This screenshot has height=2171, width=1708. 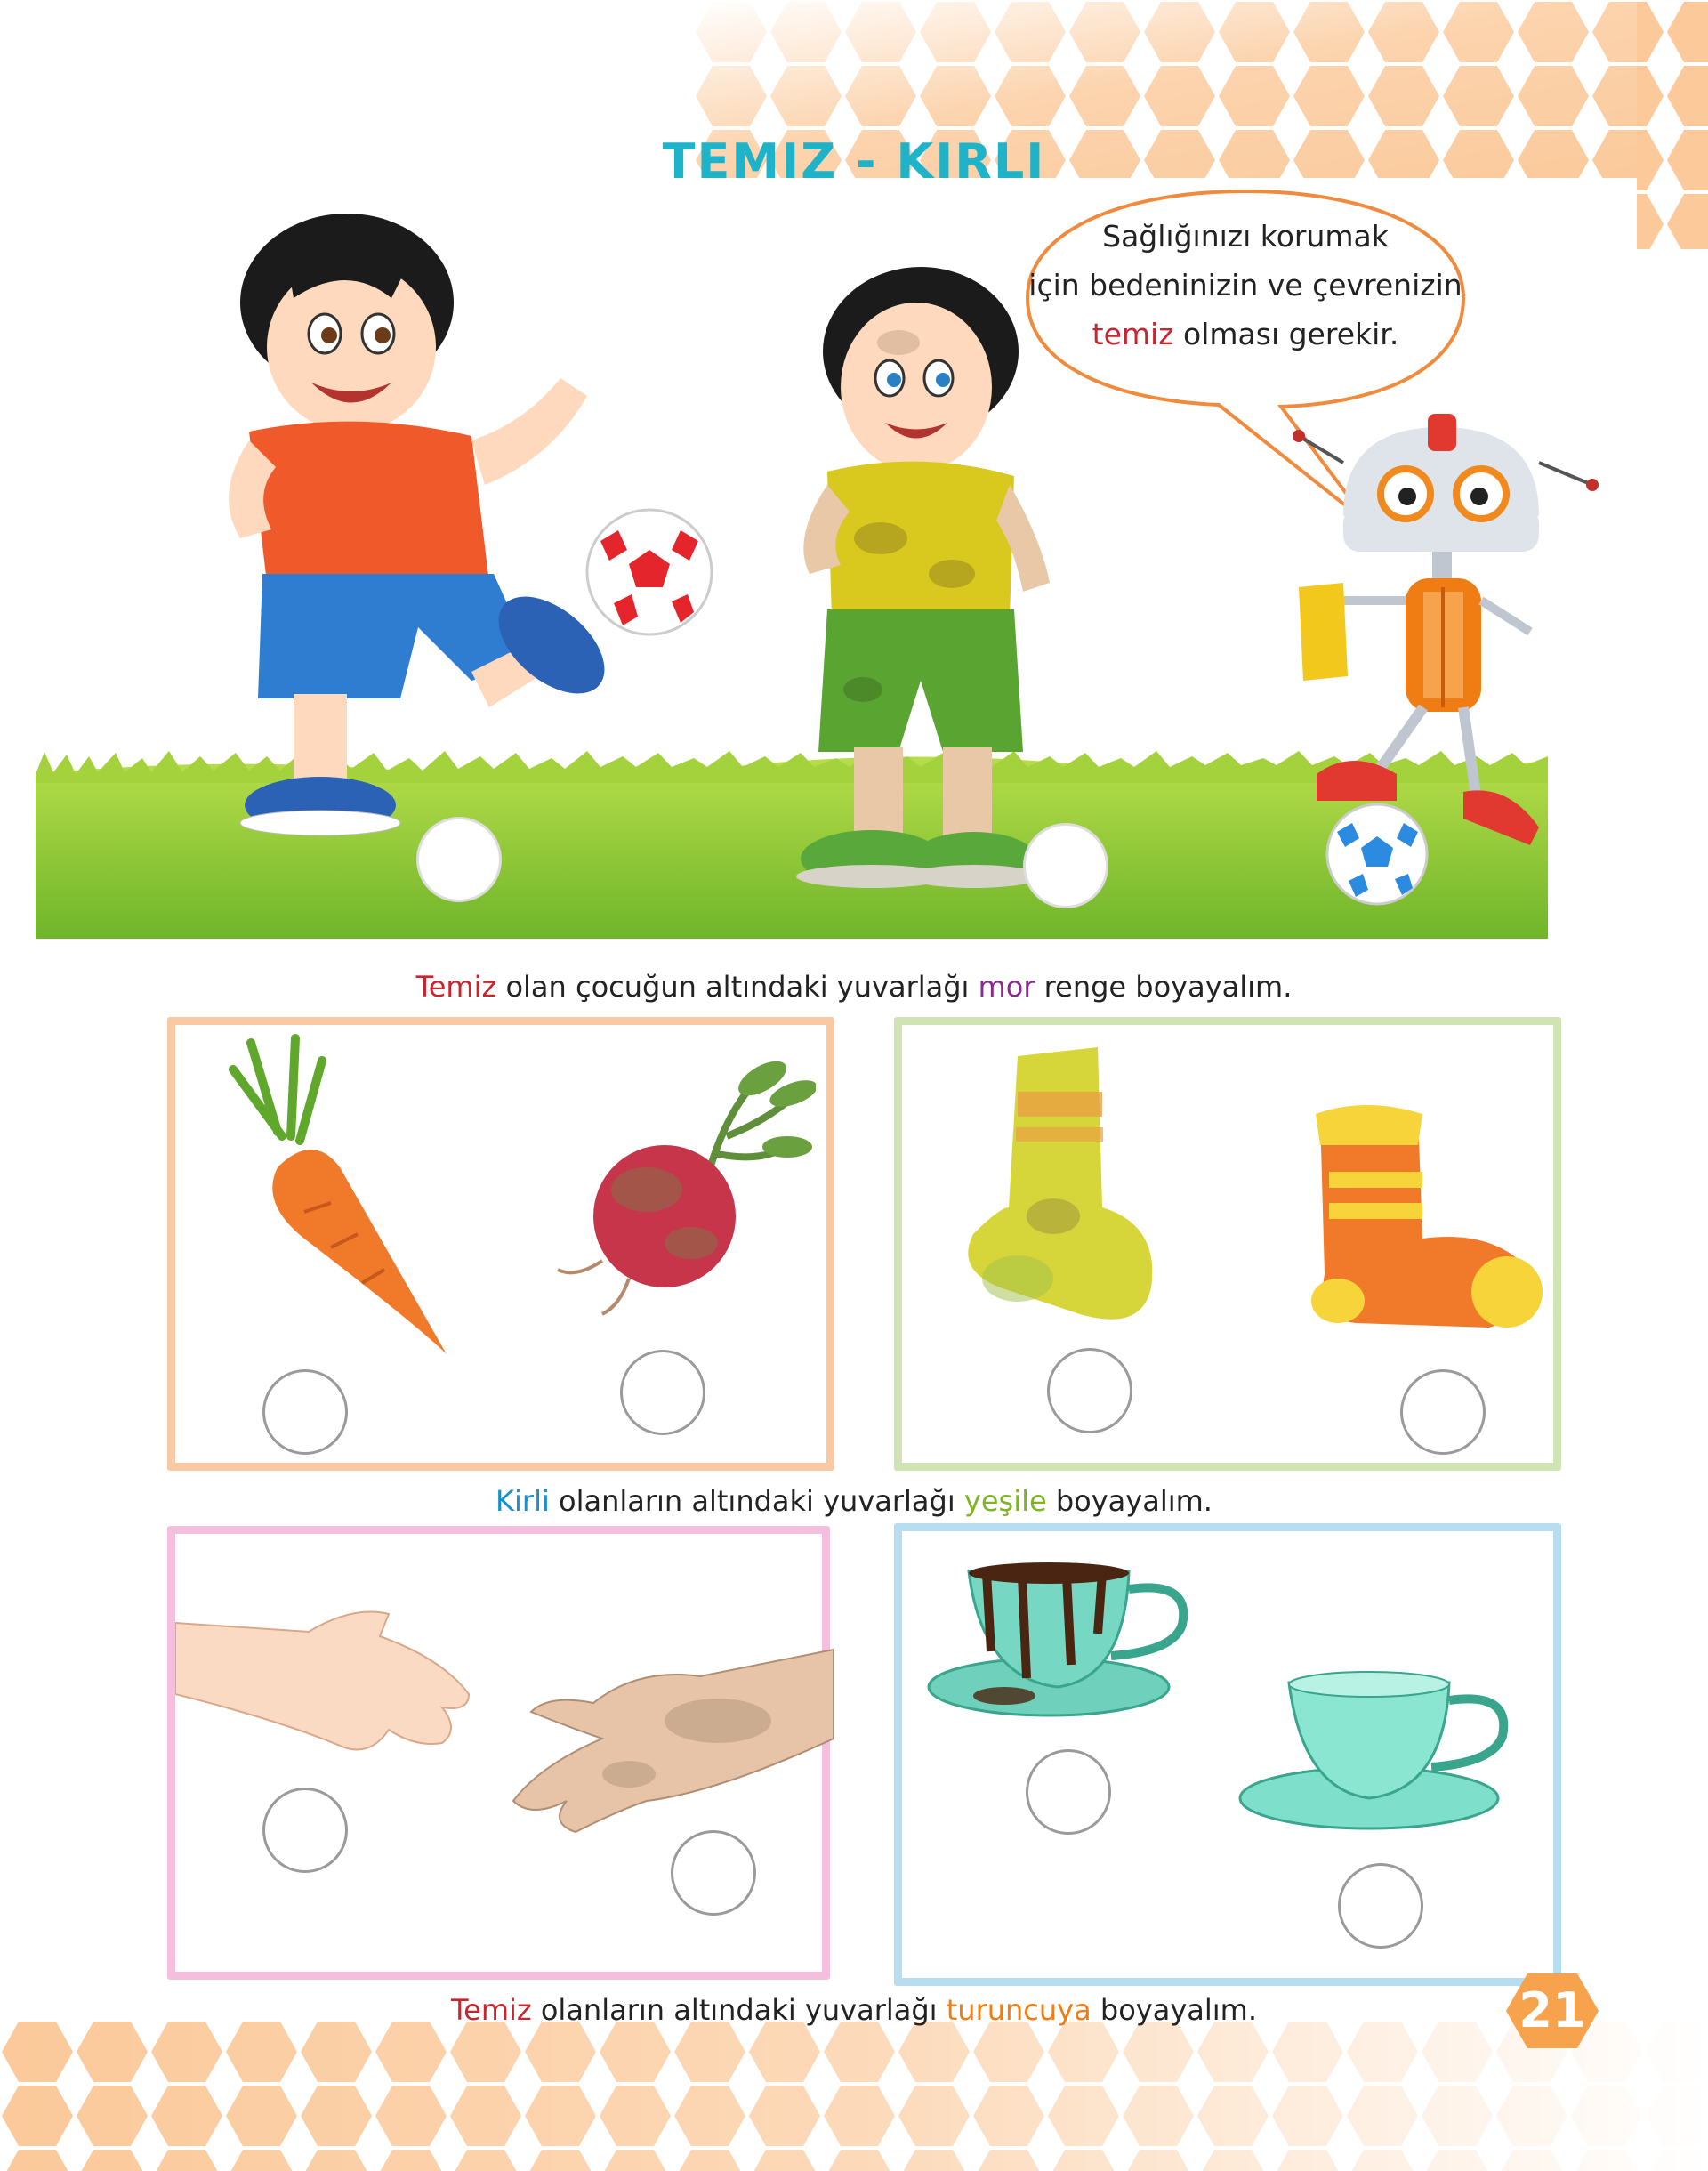 I want to click on instruction-2-part1: olanların altındaki yuvarlağı, so click(x=756, y=1501).